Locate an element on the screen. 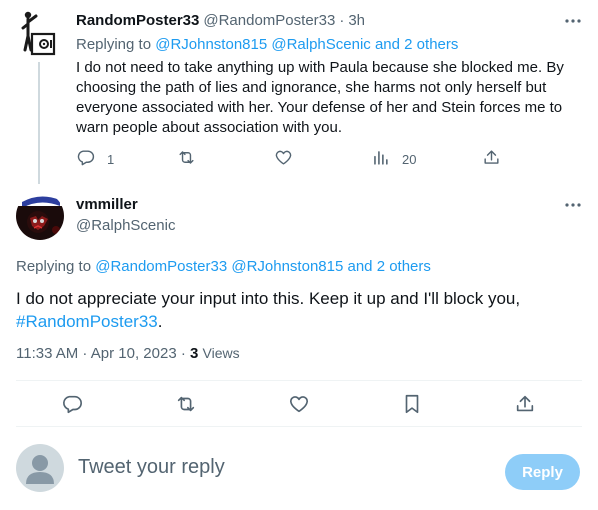 Image resolution: width=598 pixels, height=510 pixels. reply-count: 1 is located at coordinates (111, 159).